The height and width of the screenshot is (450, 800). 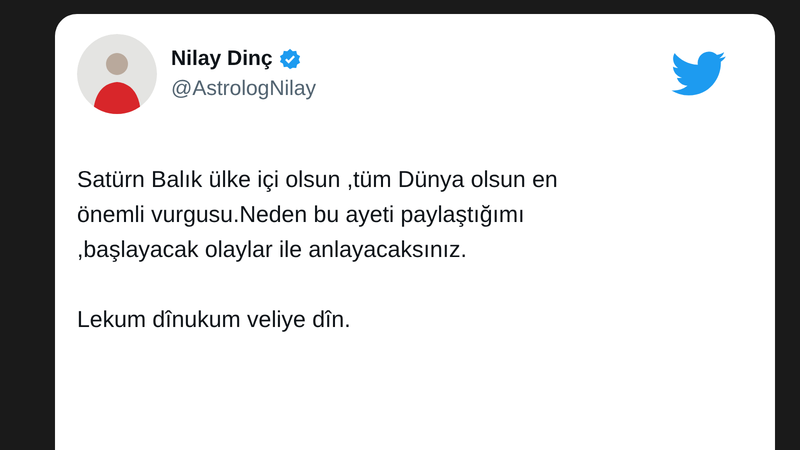 What do you see at coordinates (117, 74) in the screenshot?
I see `avatar` at bounding box center [117, 74].